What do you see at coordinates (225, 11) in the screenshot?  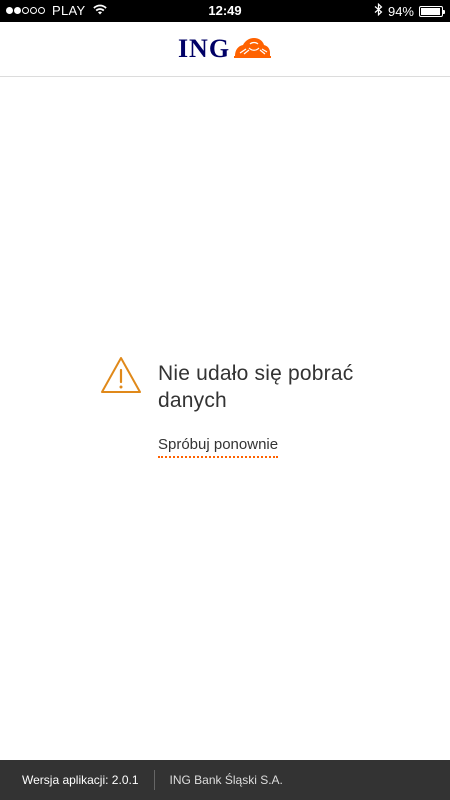 I see `status-bar: PLAY 12:49 94%` at bounding box center [225, 11].